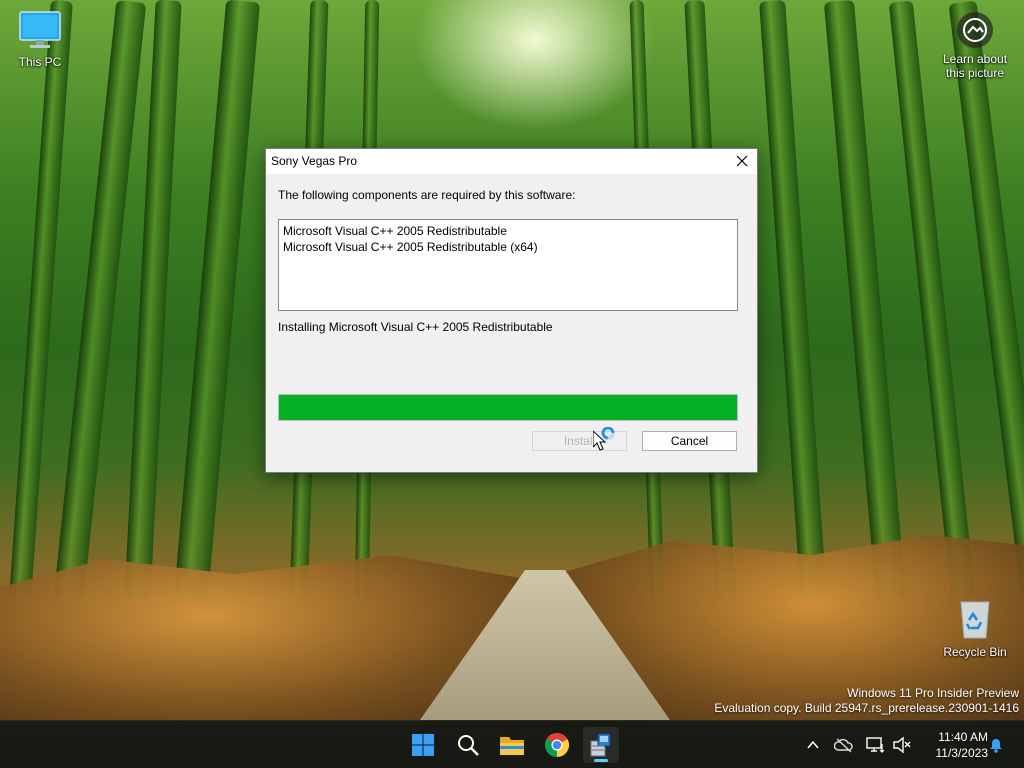 The width and height of the screenshot is (1024, 768). Describe the element at coordinates (975, 30) in the screenshot. I see `camera-icon` at that location.